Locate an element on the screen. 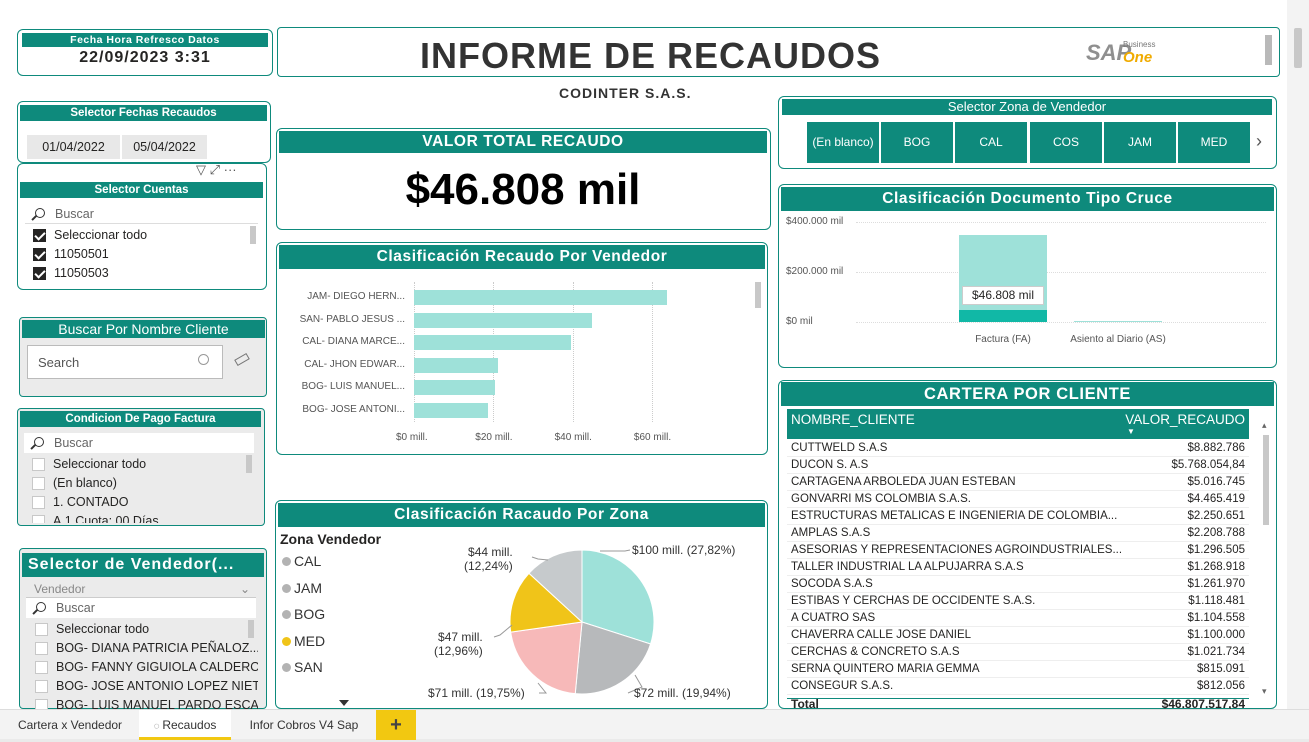  table-row: CERCHAS & CONCRETO S.A.S $1.021.734 is located at coordinates (1018, 652).